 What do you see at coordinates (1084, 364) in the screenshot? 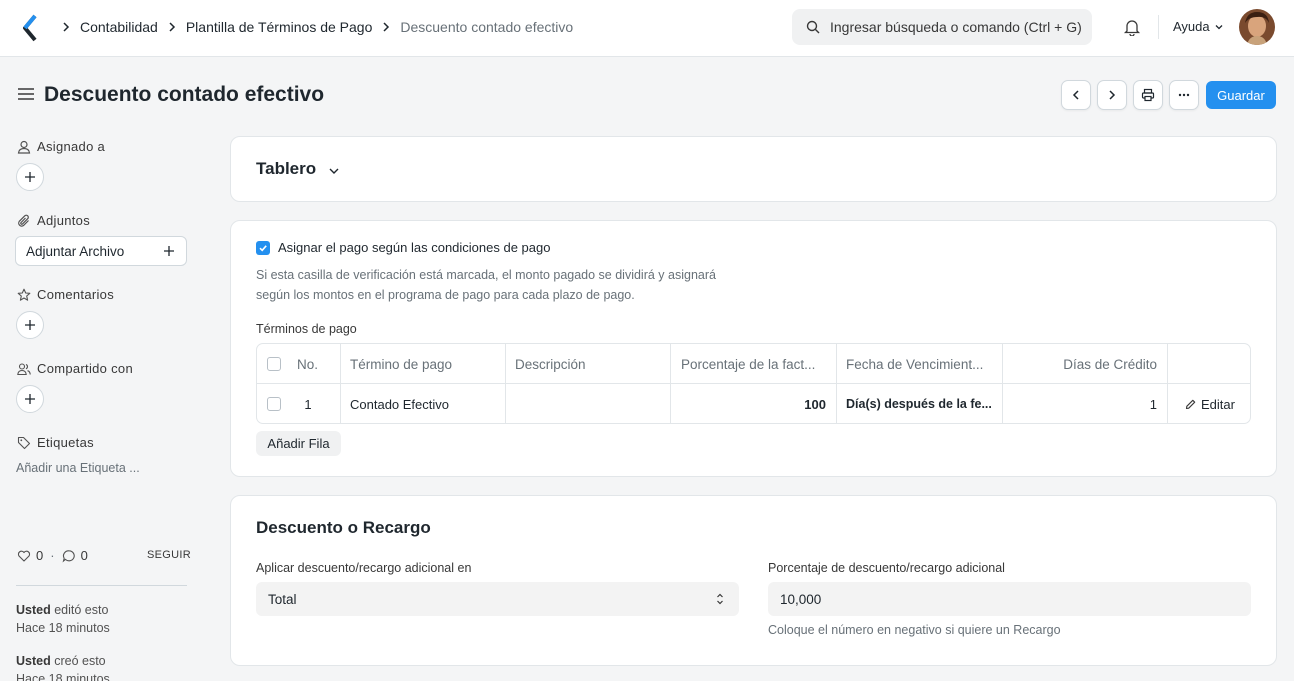
I see `column-header-credit-days: Días de Crédito` at bounding box center [1084, 364].